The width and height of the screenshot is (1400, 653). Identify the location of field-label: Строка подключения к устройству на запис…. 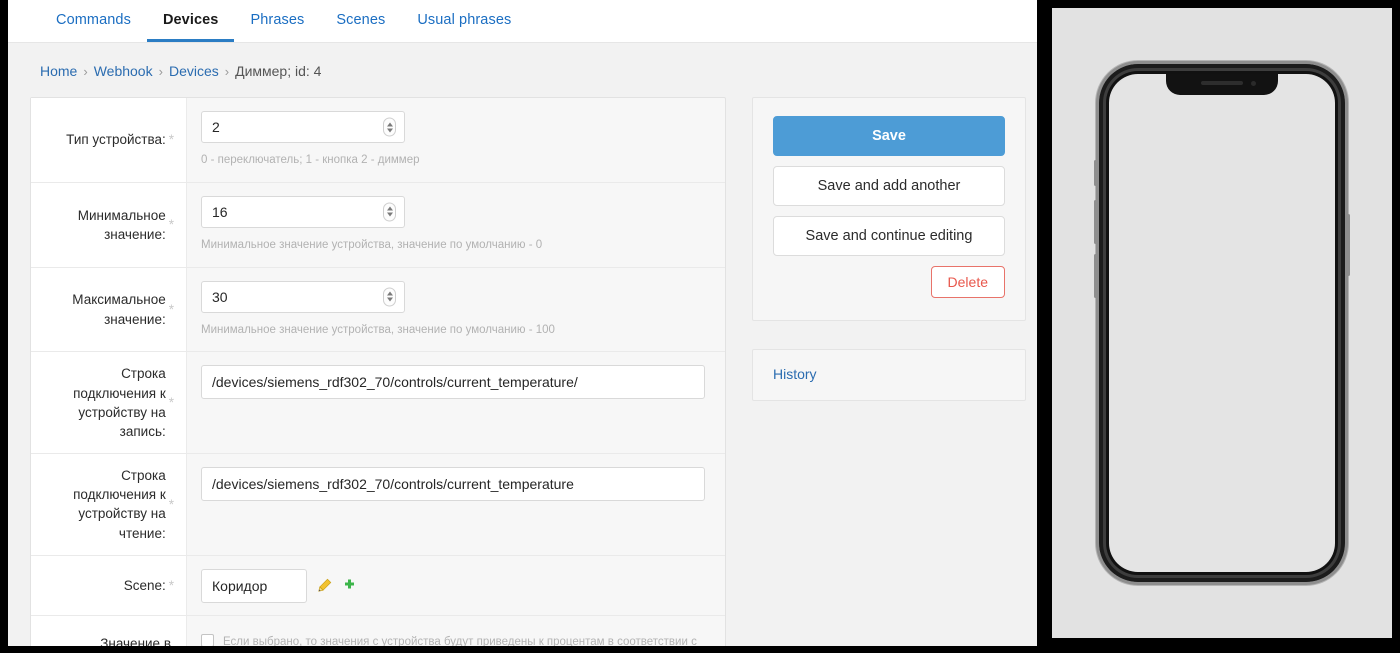
(109, 403).